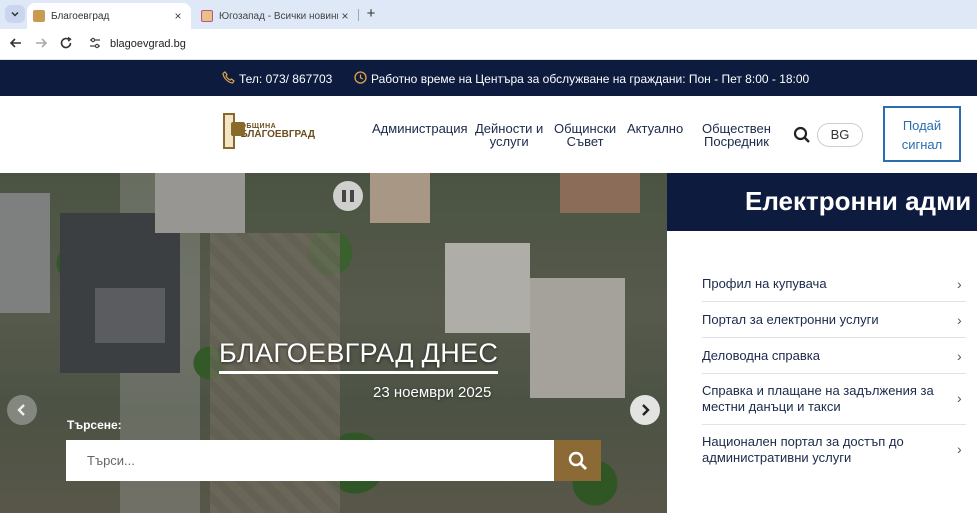 This screenshot has height=513, width=977. I want to click on arrow-right-icon, so click(42, 43).